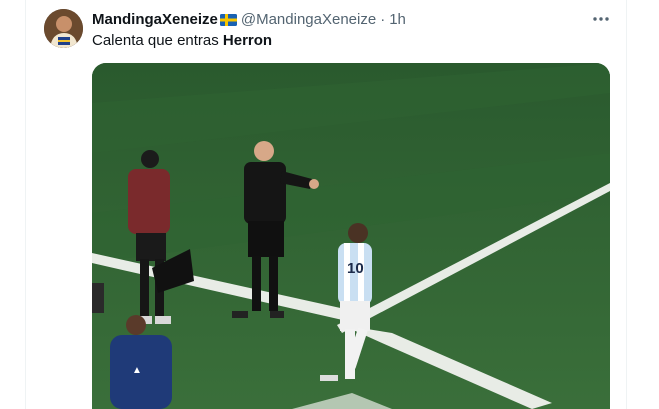 The height and width of the screenshot is (409, 659). Describe the element at coordinates (308, 19) in the screenshot. I see `user-handle: @MandingaXeneize` at that location.